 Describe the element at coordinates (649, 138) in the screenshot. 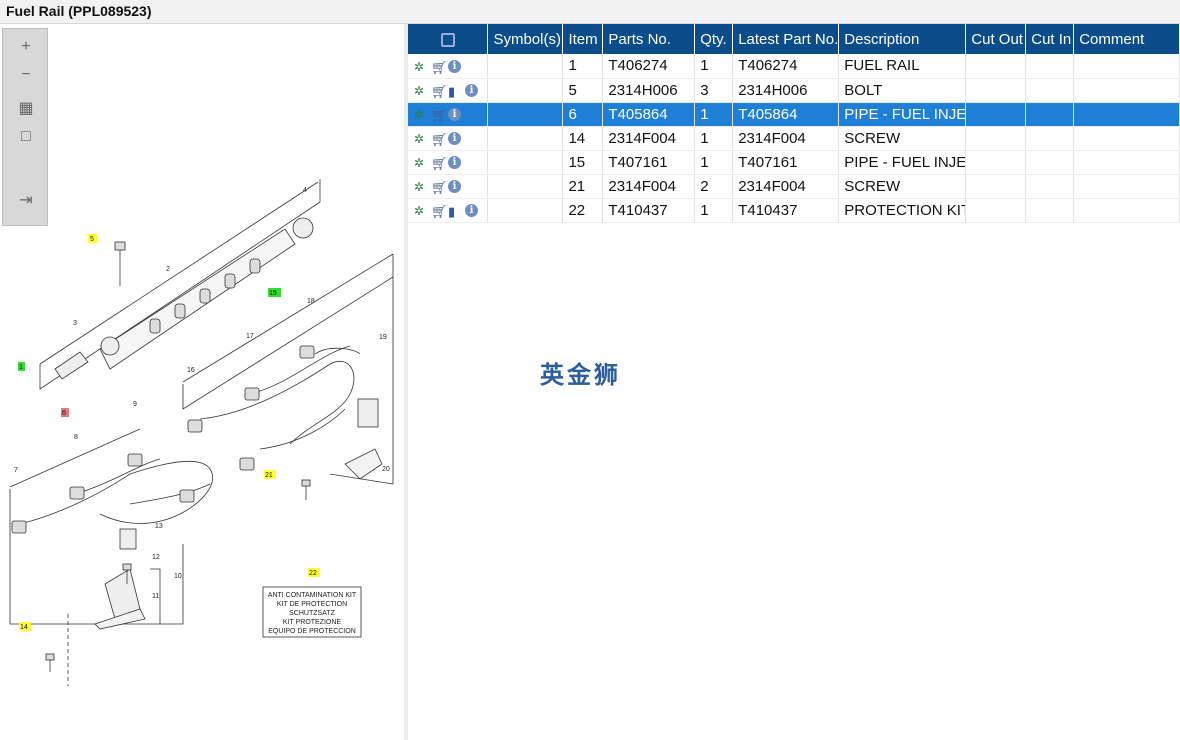

I see `cell-parts-no: 2314F004` at that location.